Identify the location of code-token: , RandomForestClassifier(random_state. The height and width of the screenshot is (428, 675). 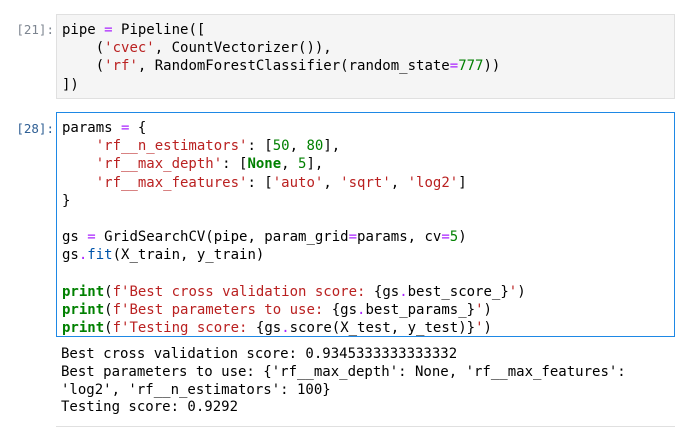
(293, 66).